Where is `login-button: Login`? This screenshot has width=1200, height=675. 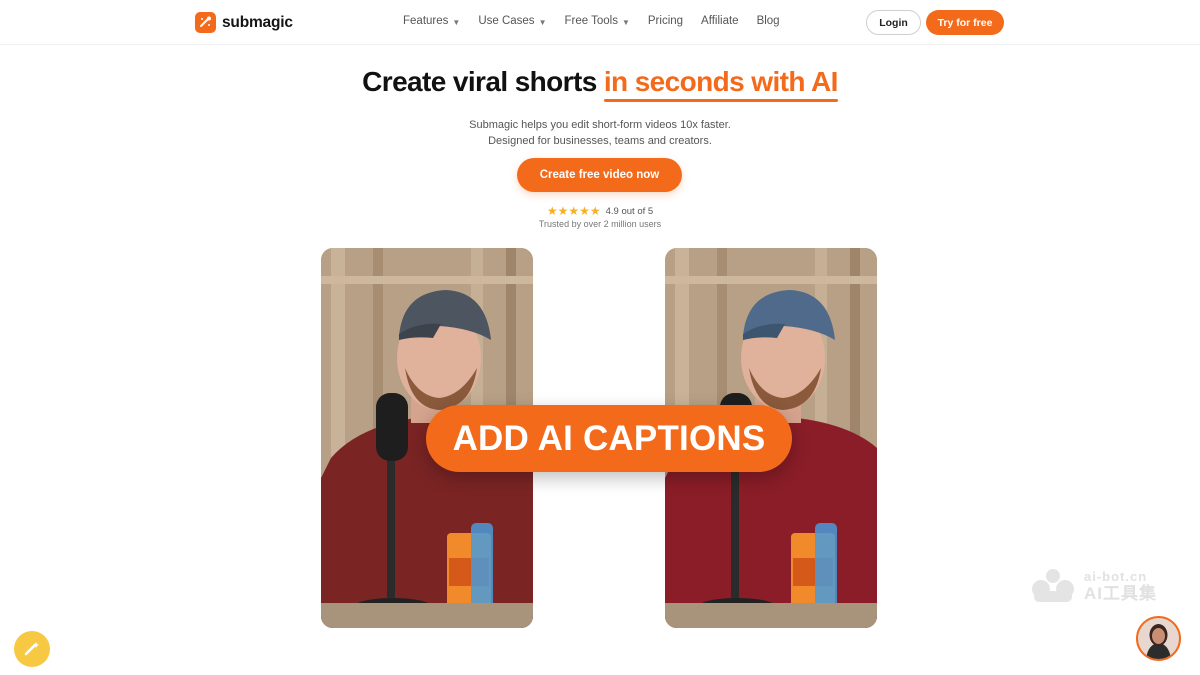 login-button: Login is located at coordinates (893, 22).